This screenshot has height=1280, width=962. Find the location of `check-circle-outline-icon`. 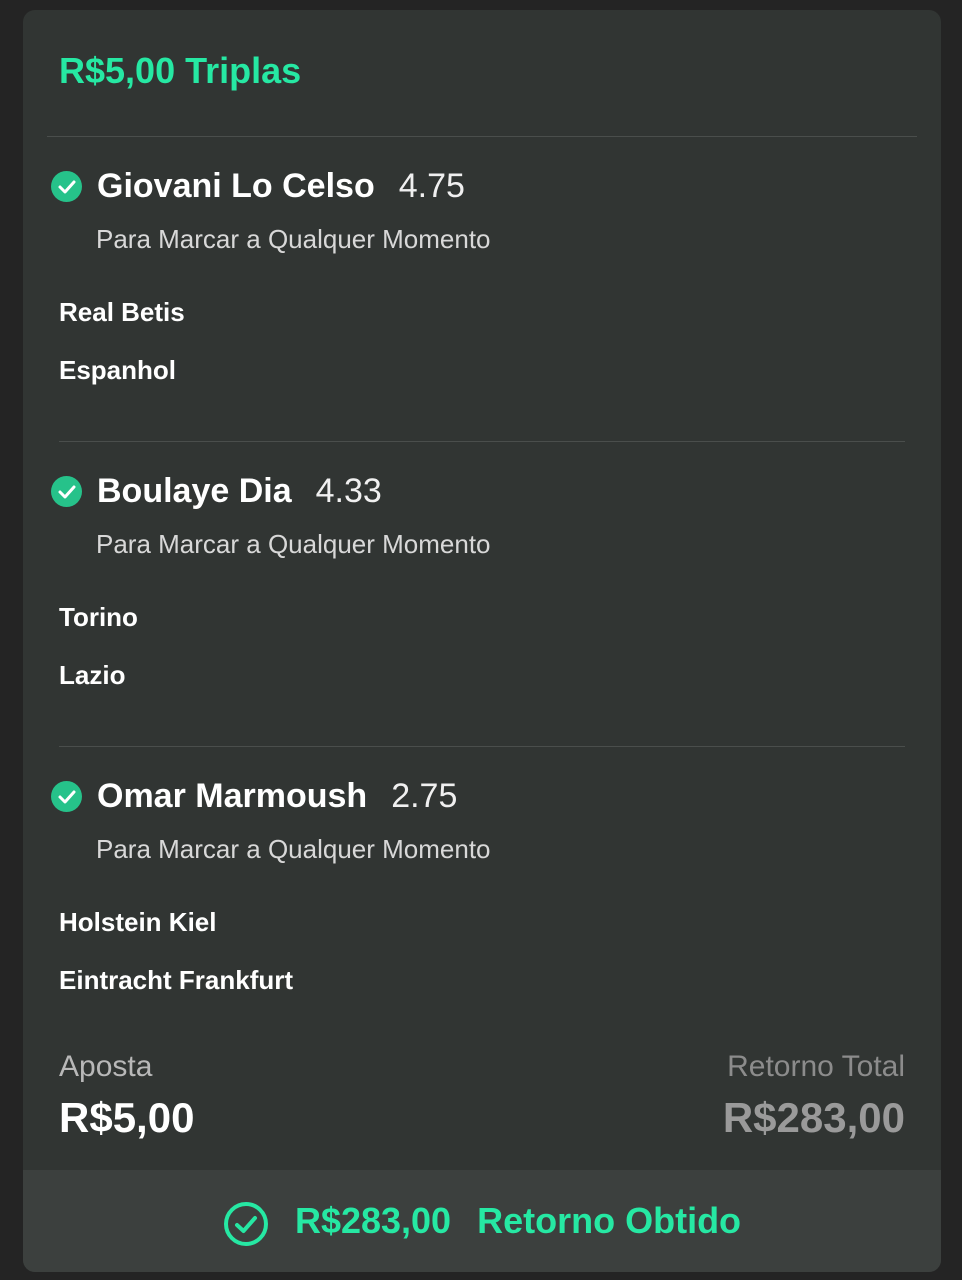

check-circle-outline-icon is located at coordinates (245, 1224).